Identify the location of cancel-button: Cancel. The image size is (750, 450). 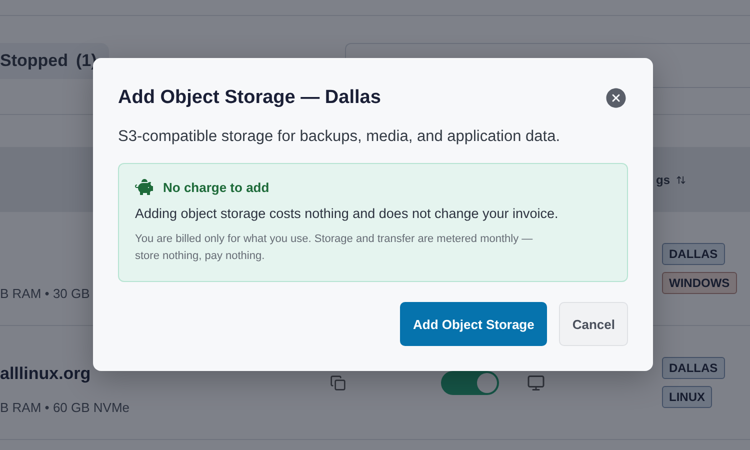
(593, 324).